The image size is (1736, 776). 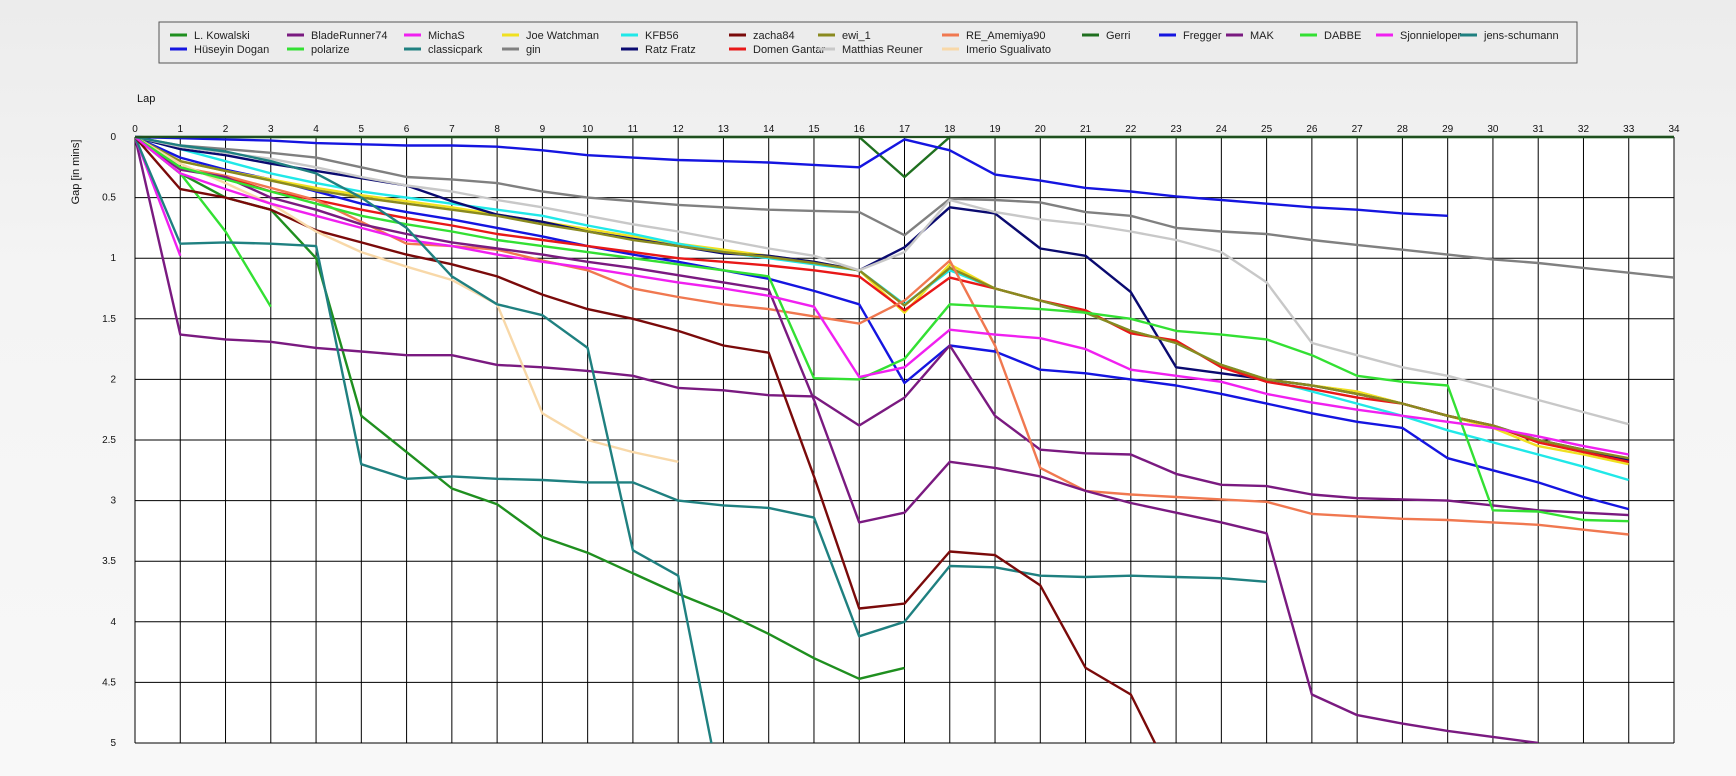 What do you see at coordinates (113, 137) in the screenshot?
I see `y-tick-label: 0` at bounding box center [113, 137].